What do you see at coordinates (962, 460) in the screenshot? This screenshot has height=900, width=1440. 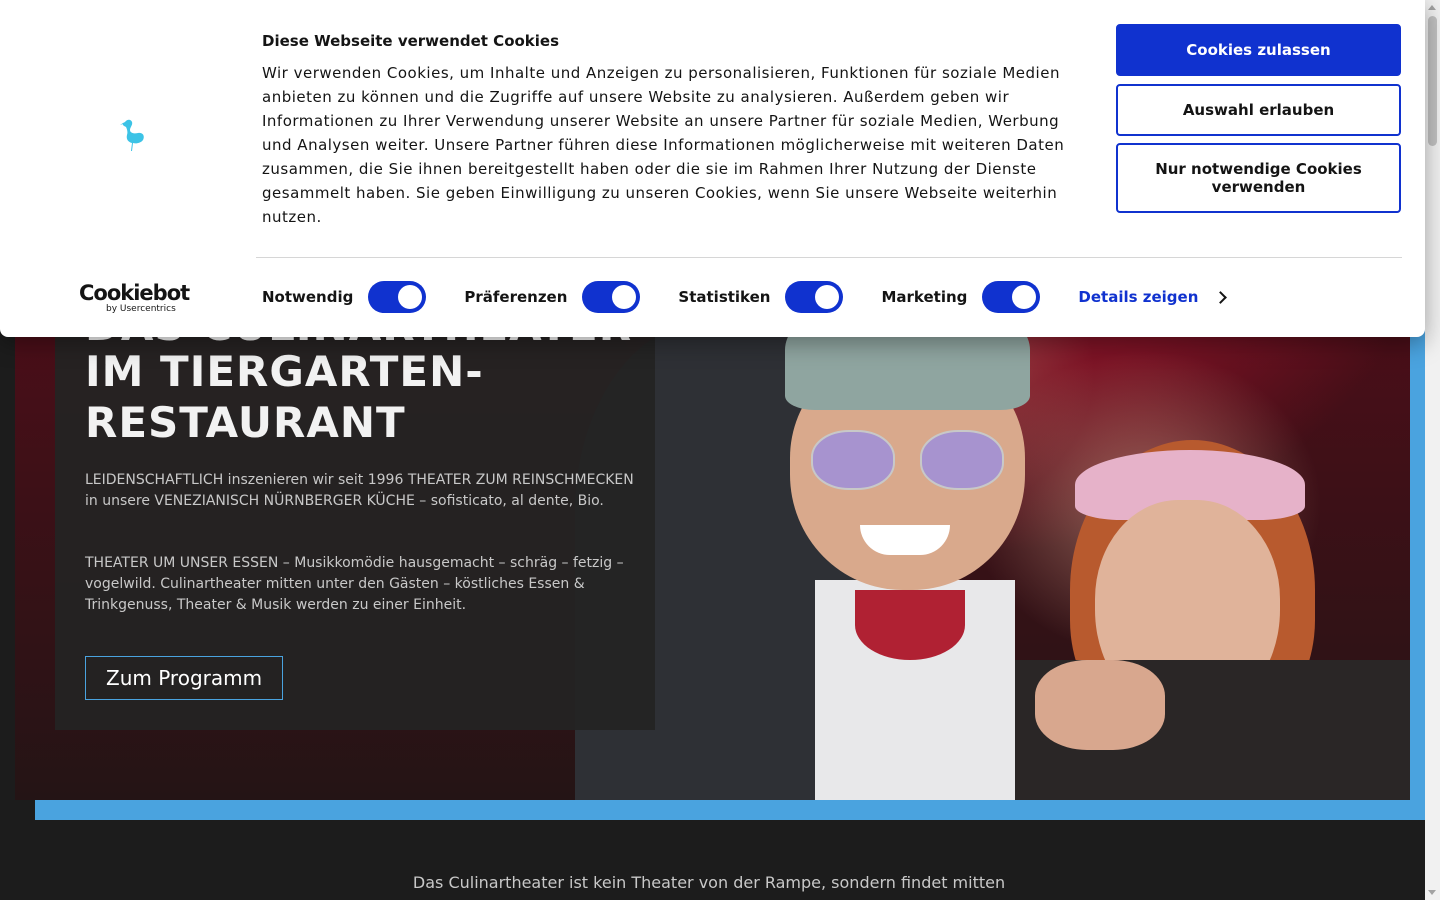 I see `photo-glasses-right` at bounding box center [962, 460].